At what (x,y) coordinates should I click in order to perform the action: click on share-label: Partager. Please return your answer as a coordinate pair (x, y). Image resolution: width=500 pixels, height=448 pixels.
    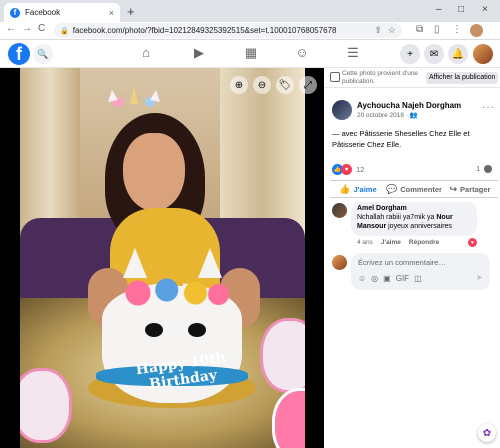
    Looking at the image, I should click on (475, 189).